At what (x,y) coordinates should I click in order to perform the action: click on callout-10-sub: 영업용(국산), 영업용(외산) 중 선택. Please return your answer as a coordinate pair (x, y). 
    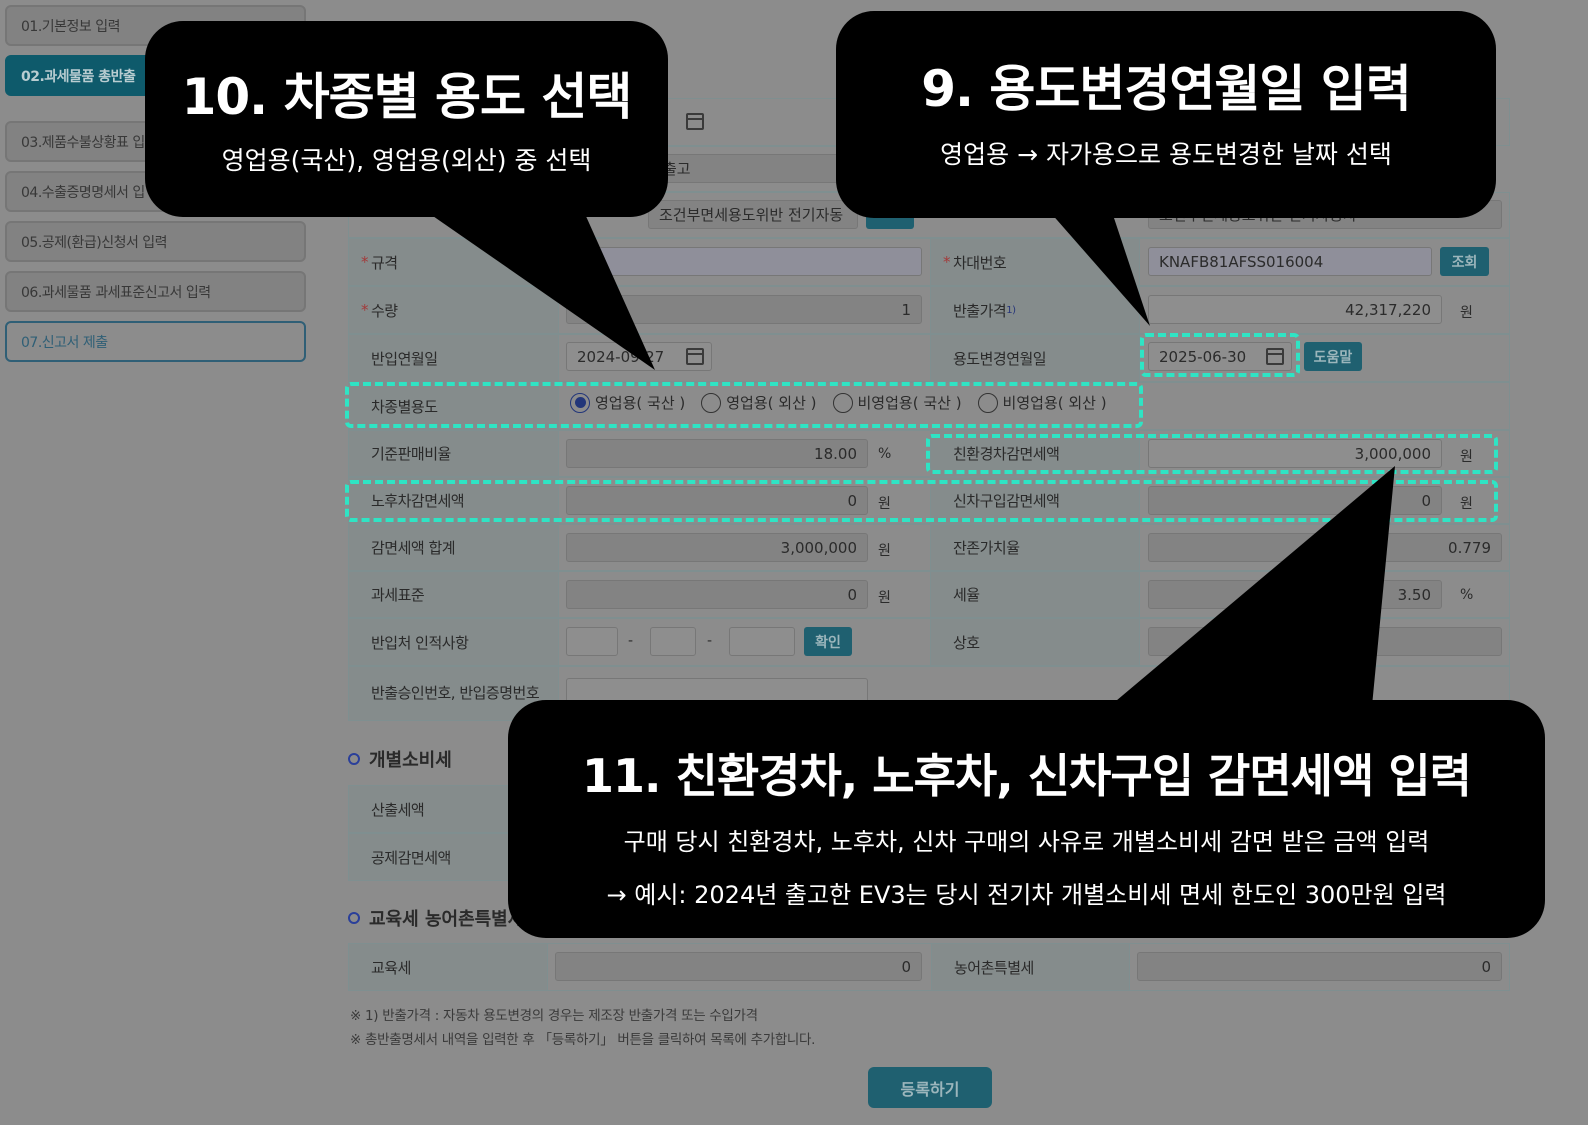
    Looking at the image, I should click on (406, 160).